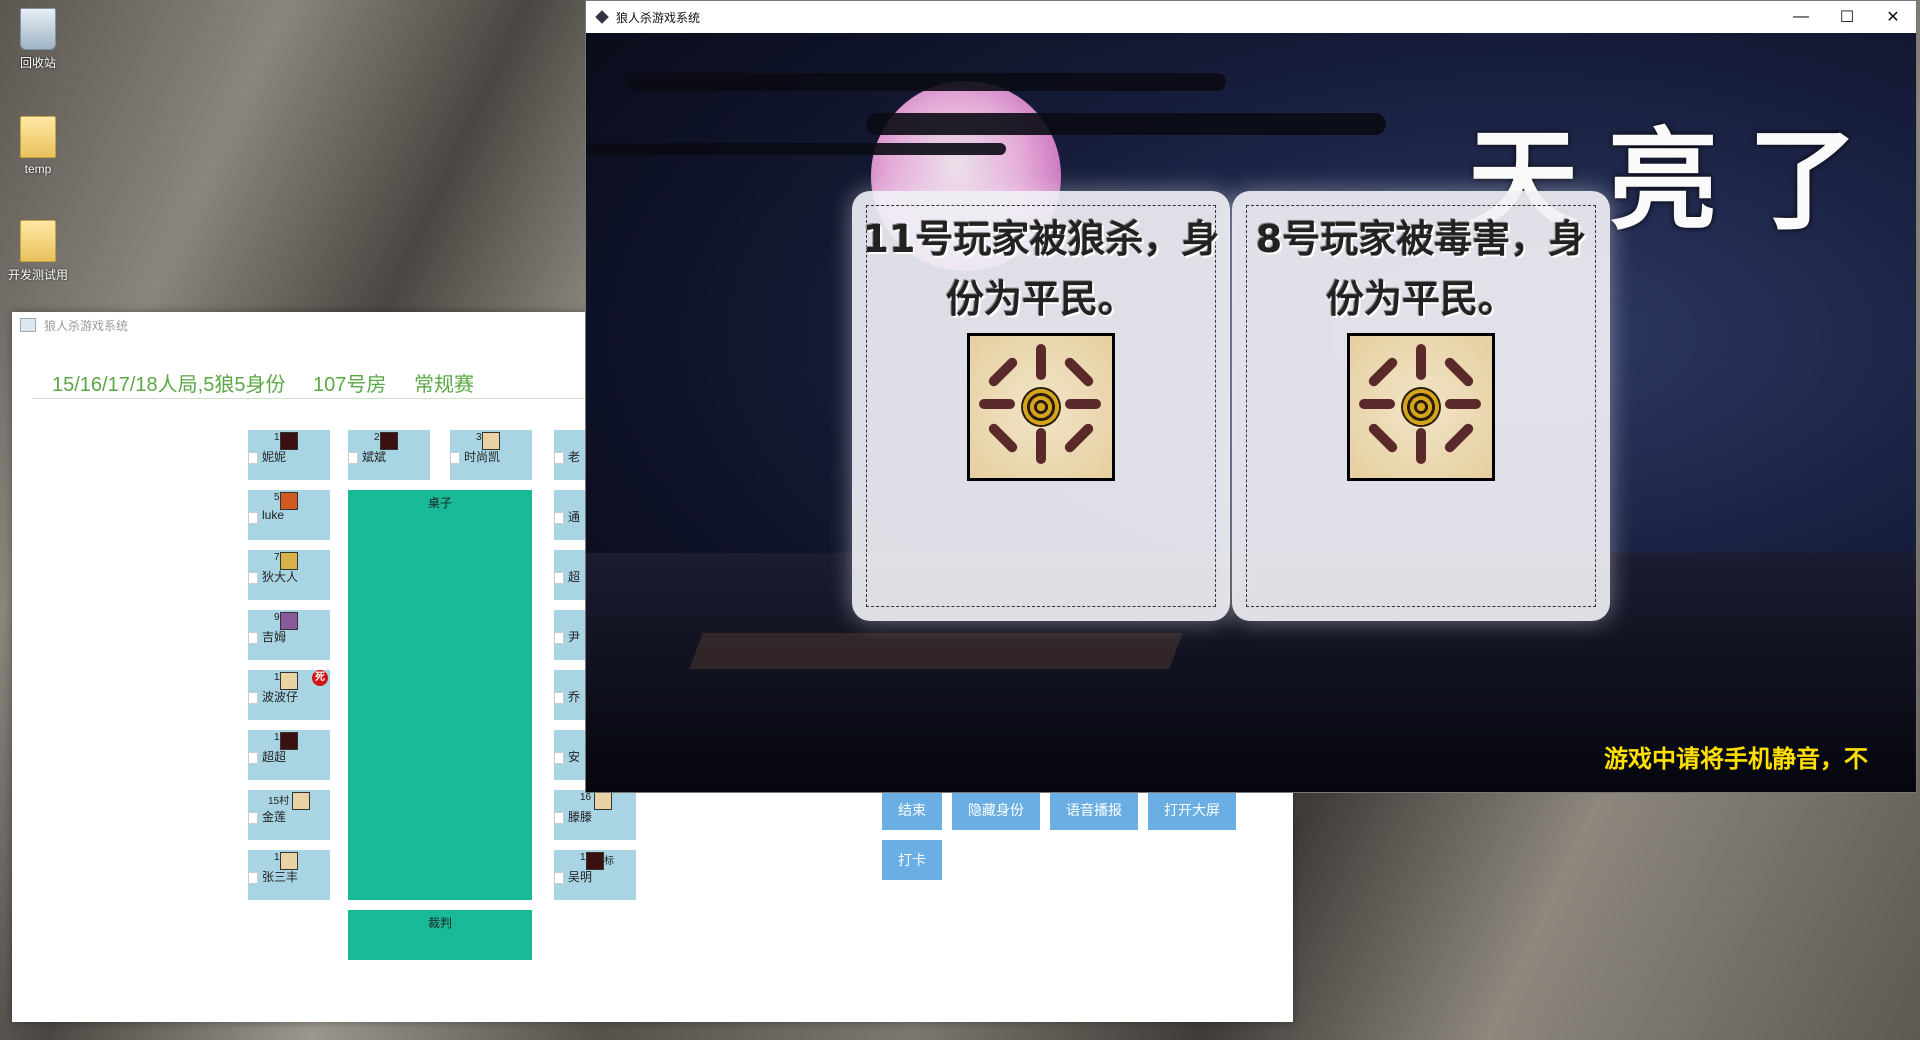 This screenshot has height=1040, width=1920. What do you see at coordinates (586, 797) in the screenshot?
I see `seat-number: 16` at bounding box center [586, 797].